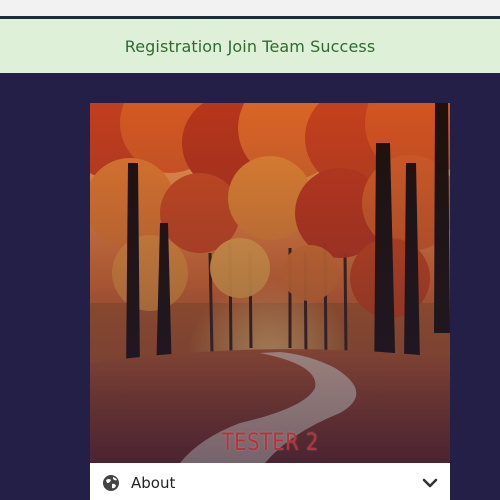 The image size is (500, 500). I want to click on member-name-overlay: TESTER 2, so click(270, 442).